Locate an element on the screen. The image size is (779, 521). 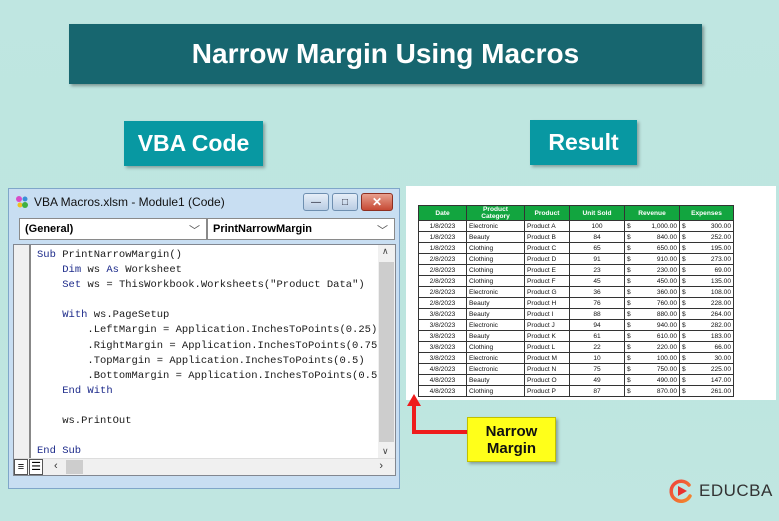
amount: 228.00 is located at coordinates (720, 303).